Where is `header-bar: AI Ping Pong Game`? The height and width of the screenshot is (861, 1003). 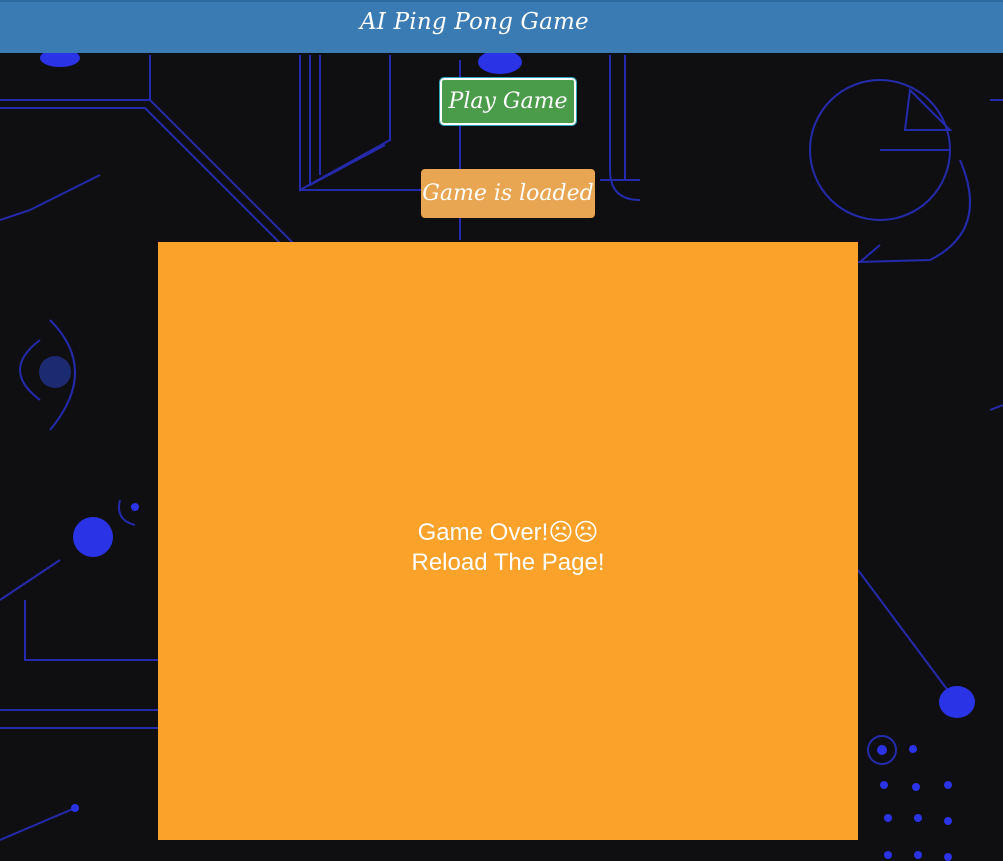 header-bar: AI Ping Pong Game is located at coordinates (501, 26).